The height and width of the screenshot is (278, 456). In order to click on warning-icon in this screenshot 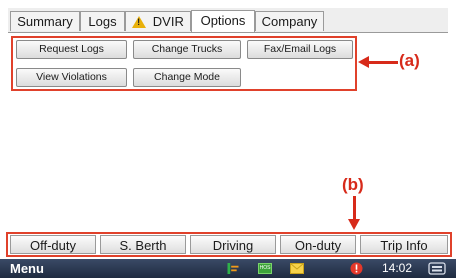, I will do `click(139, 22)`.